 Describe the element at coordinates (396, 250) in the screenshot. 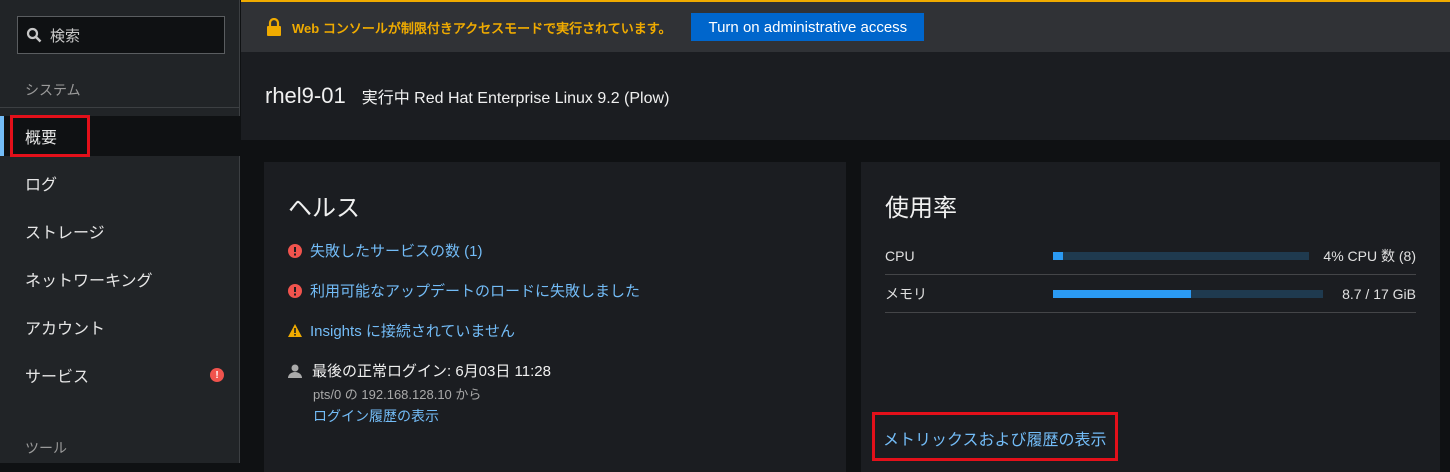

I see `failed-services-link: 失敗したサービスの数 (1)` at that location.